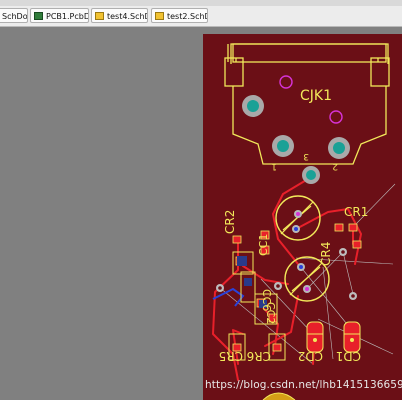 The image size is (402, 400). I want to click on designator-cr4: CR4, so click(326, 254).